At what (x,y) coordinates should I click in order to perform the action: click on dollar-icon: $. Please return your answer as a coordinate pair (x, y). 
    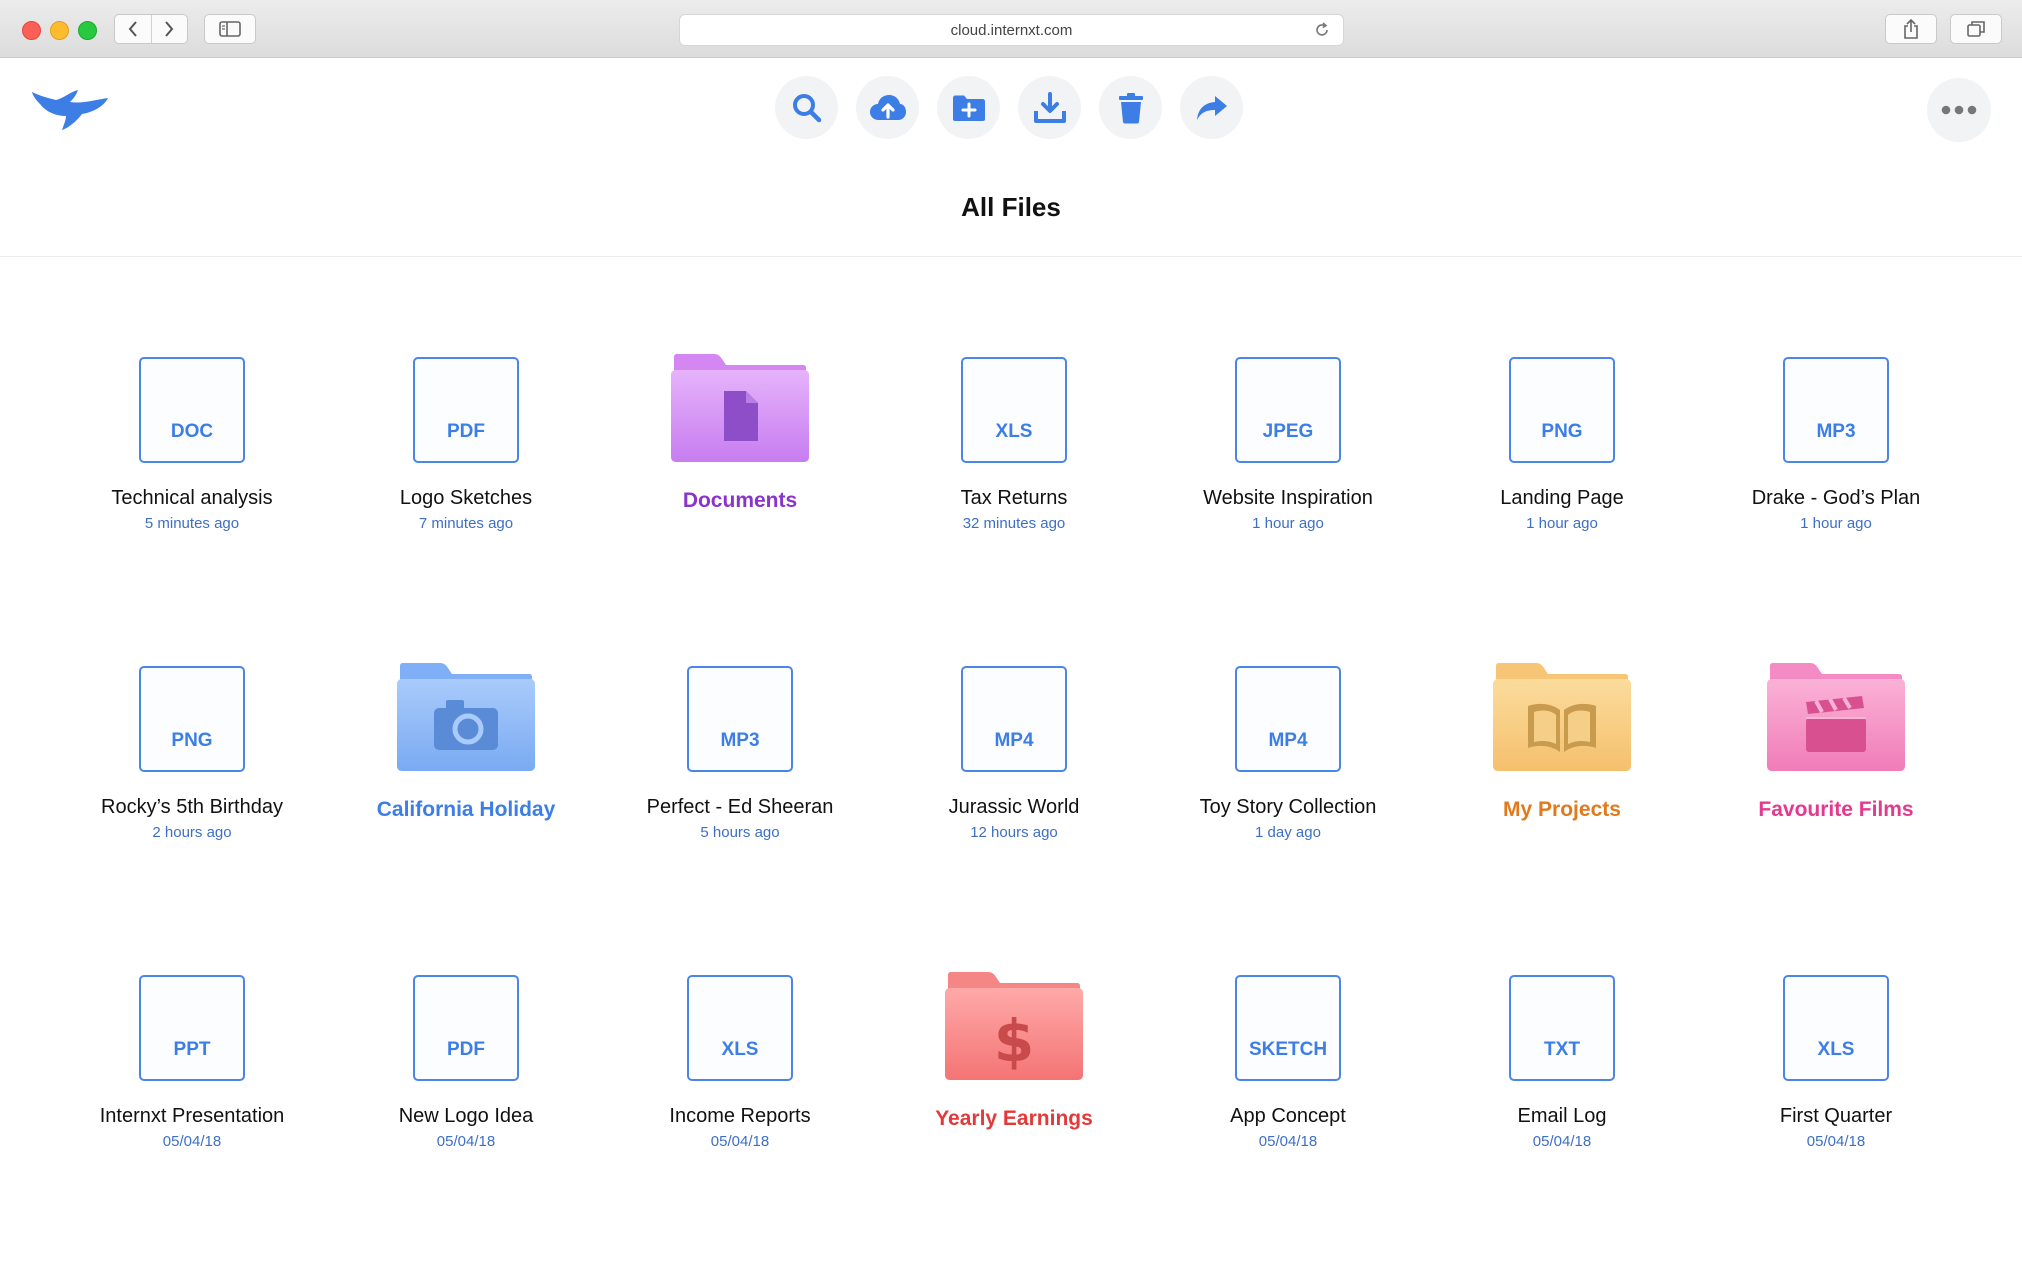
    Looking at the image, I should click on (1014, 1041).